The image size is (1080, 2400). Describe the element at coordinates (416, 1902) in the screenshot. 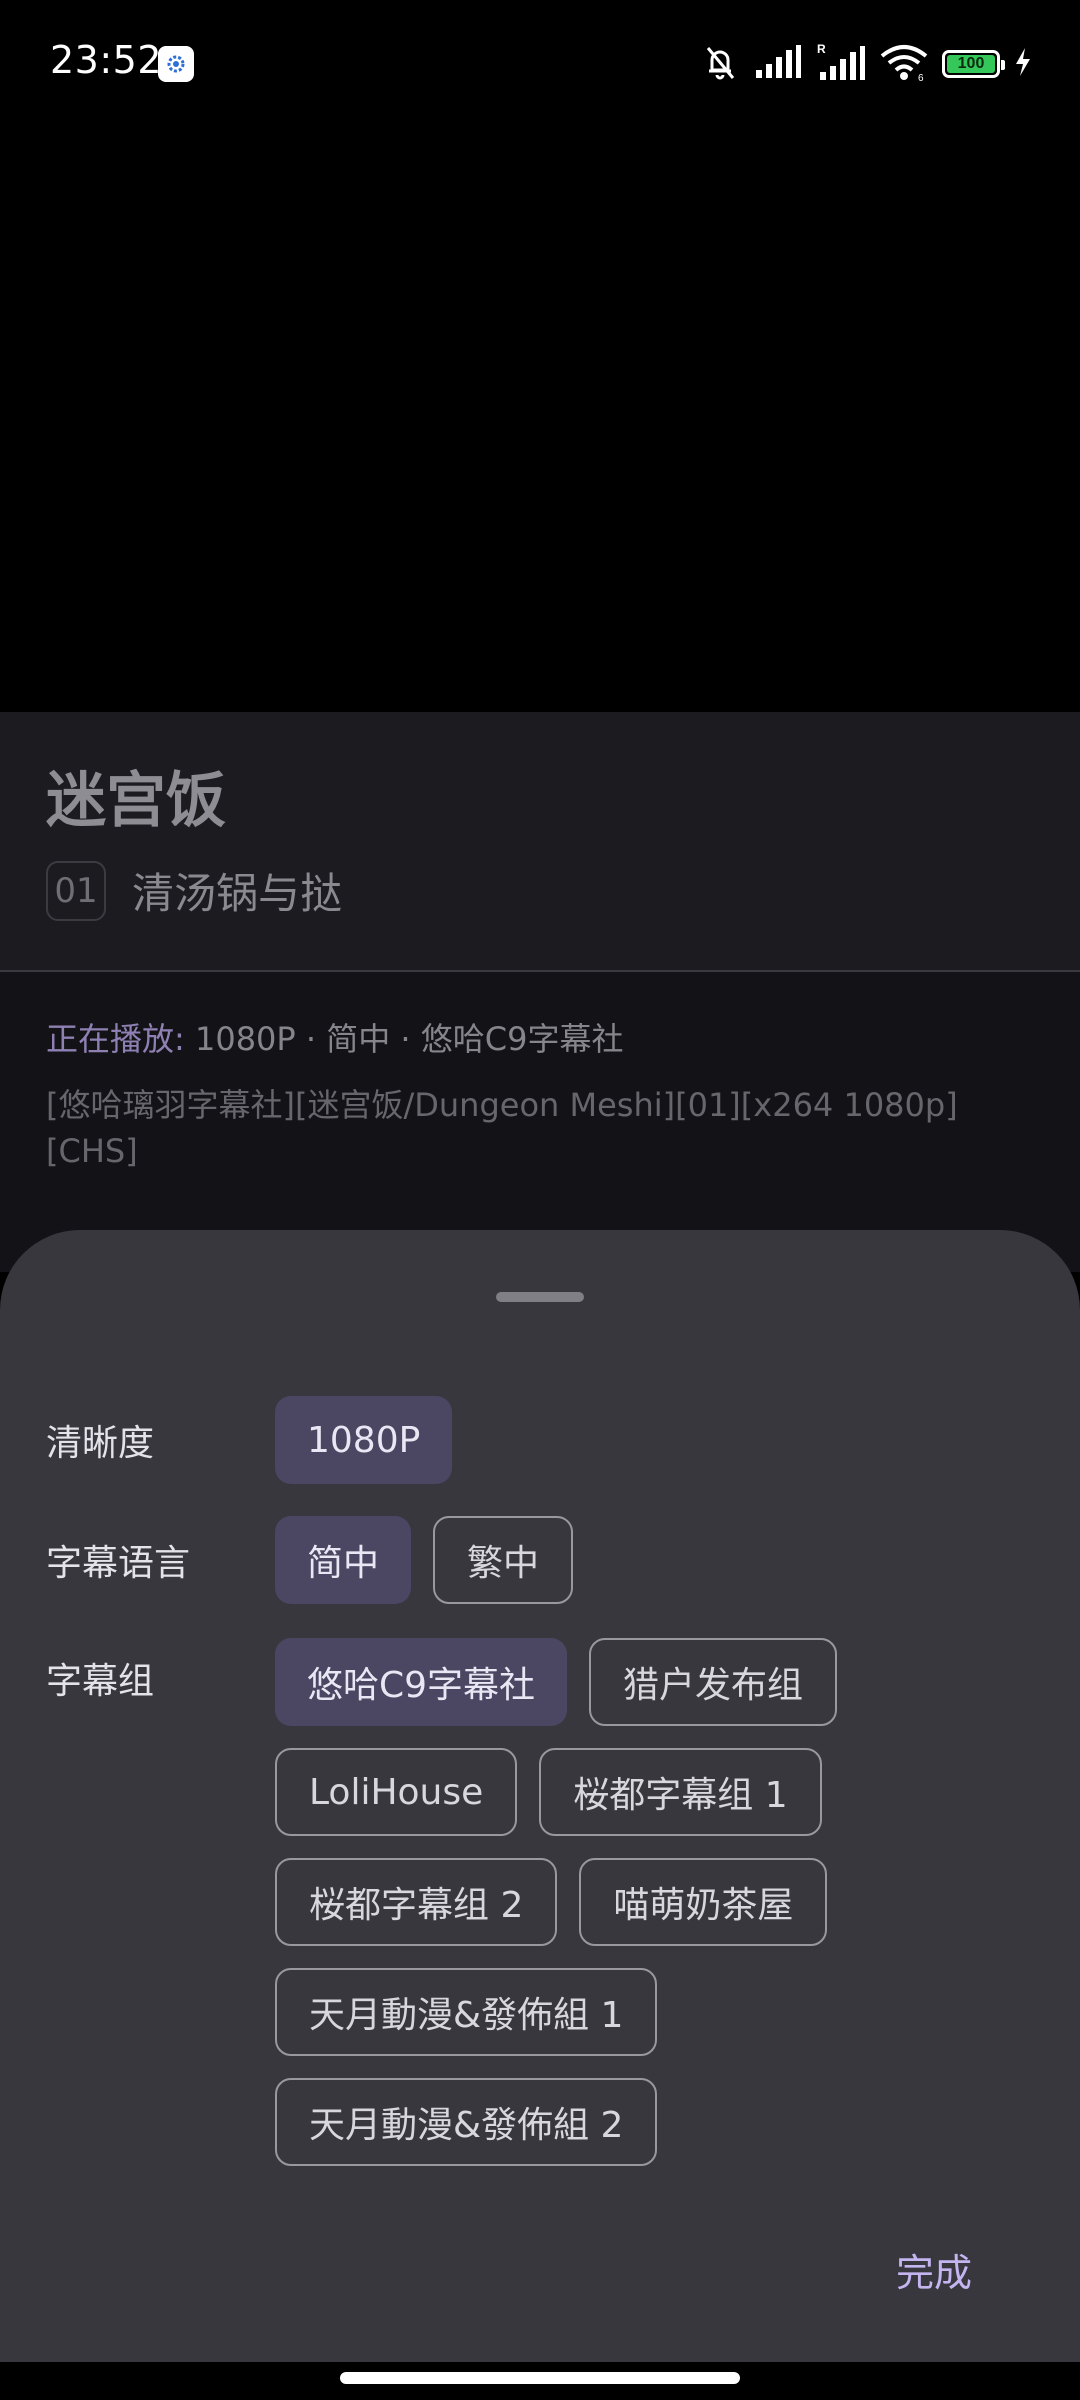

I see `subtitle-group-chip: 桜都字幕组 2` at that location.